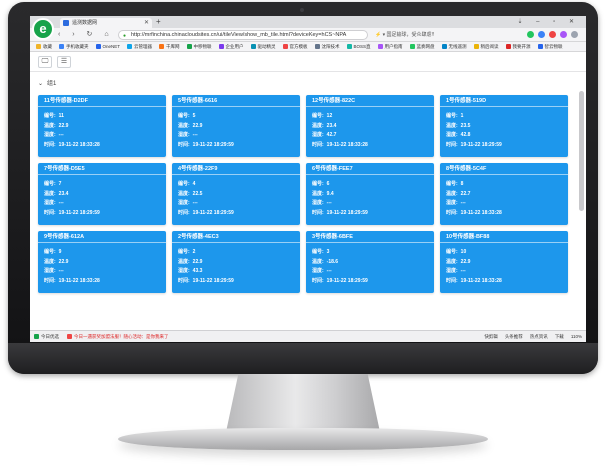  Describe the element at coordinates (46, 337) in the screenshot. I see `taskbar-start: 今日优选` at that location.